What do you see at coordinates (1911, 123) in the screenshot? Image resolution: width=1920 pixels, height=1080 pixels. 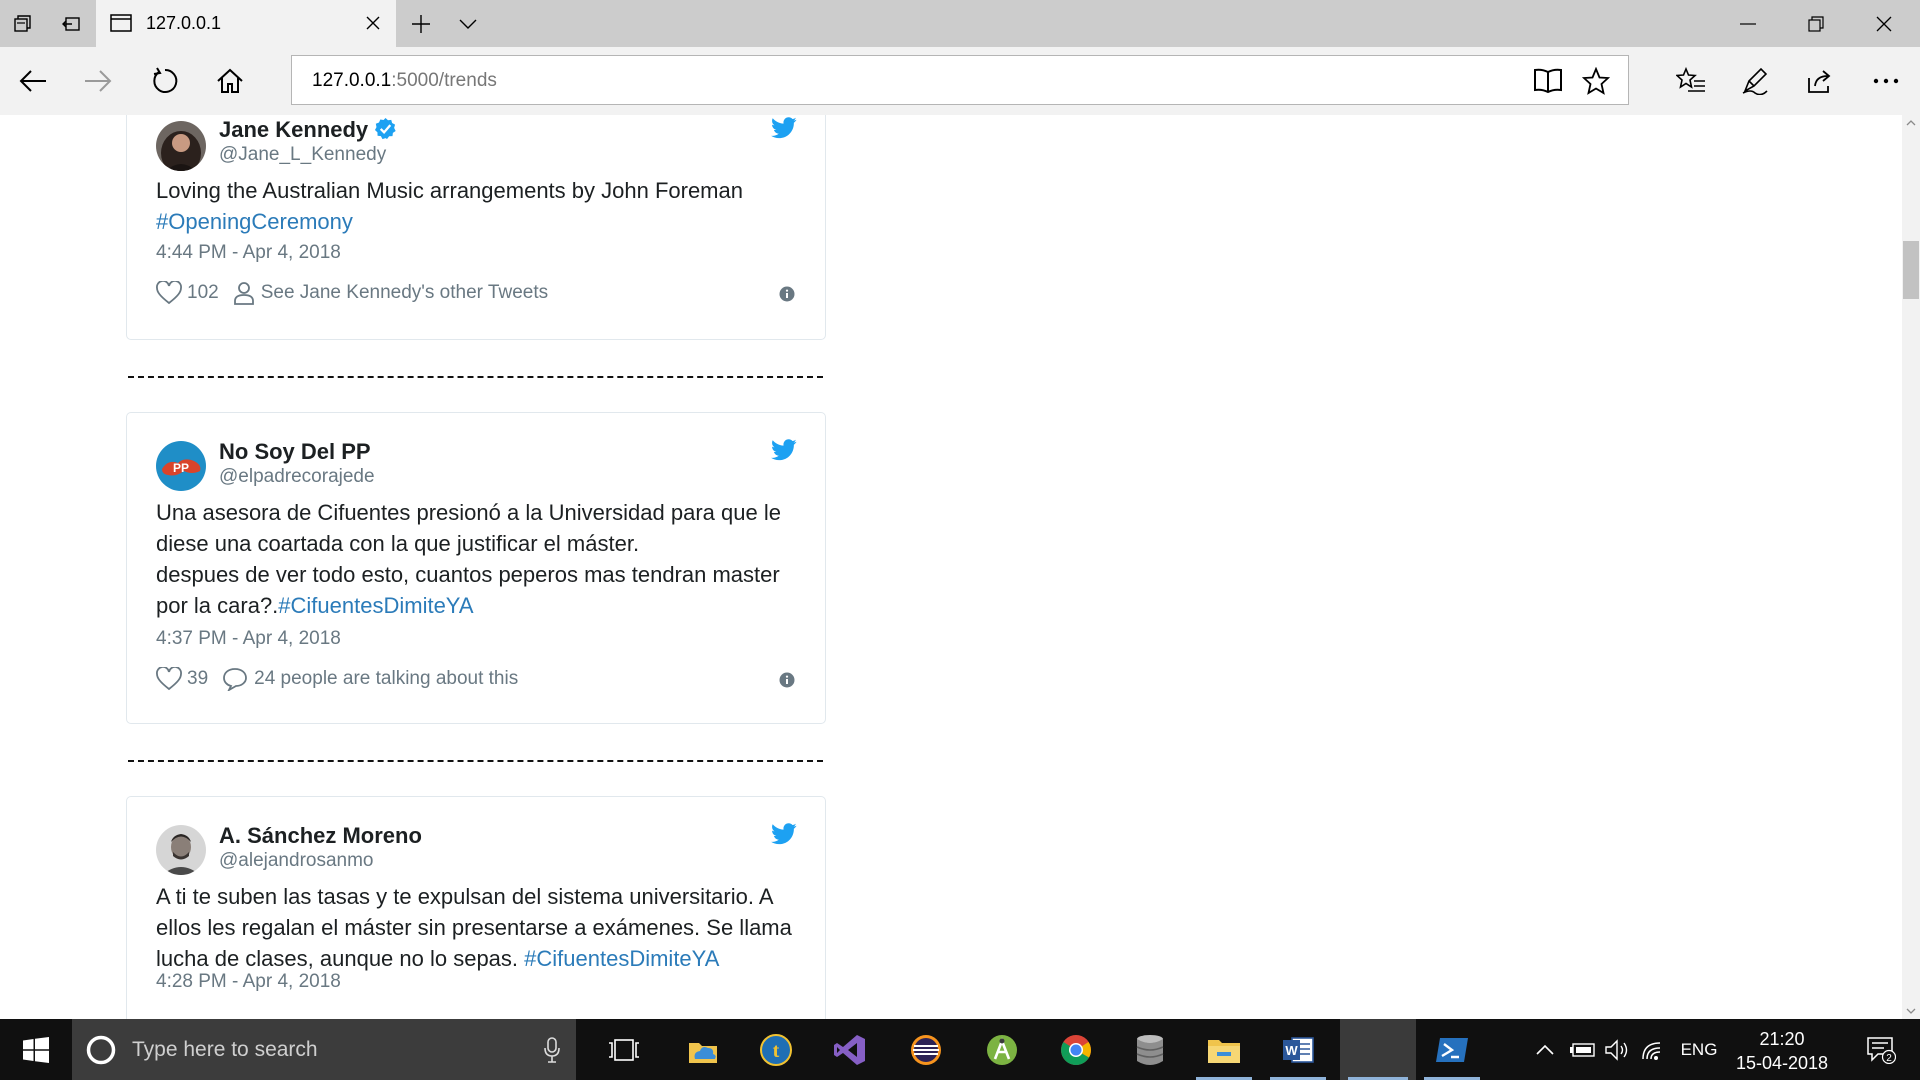 I see `scroll-up-arrow-icon` at bounding box center [1911, 123].